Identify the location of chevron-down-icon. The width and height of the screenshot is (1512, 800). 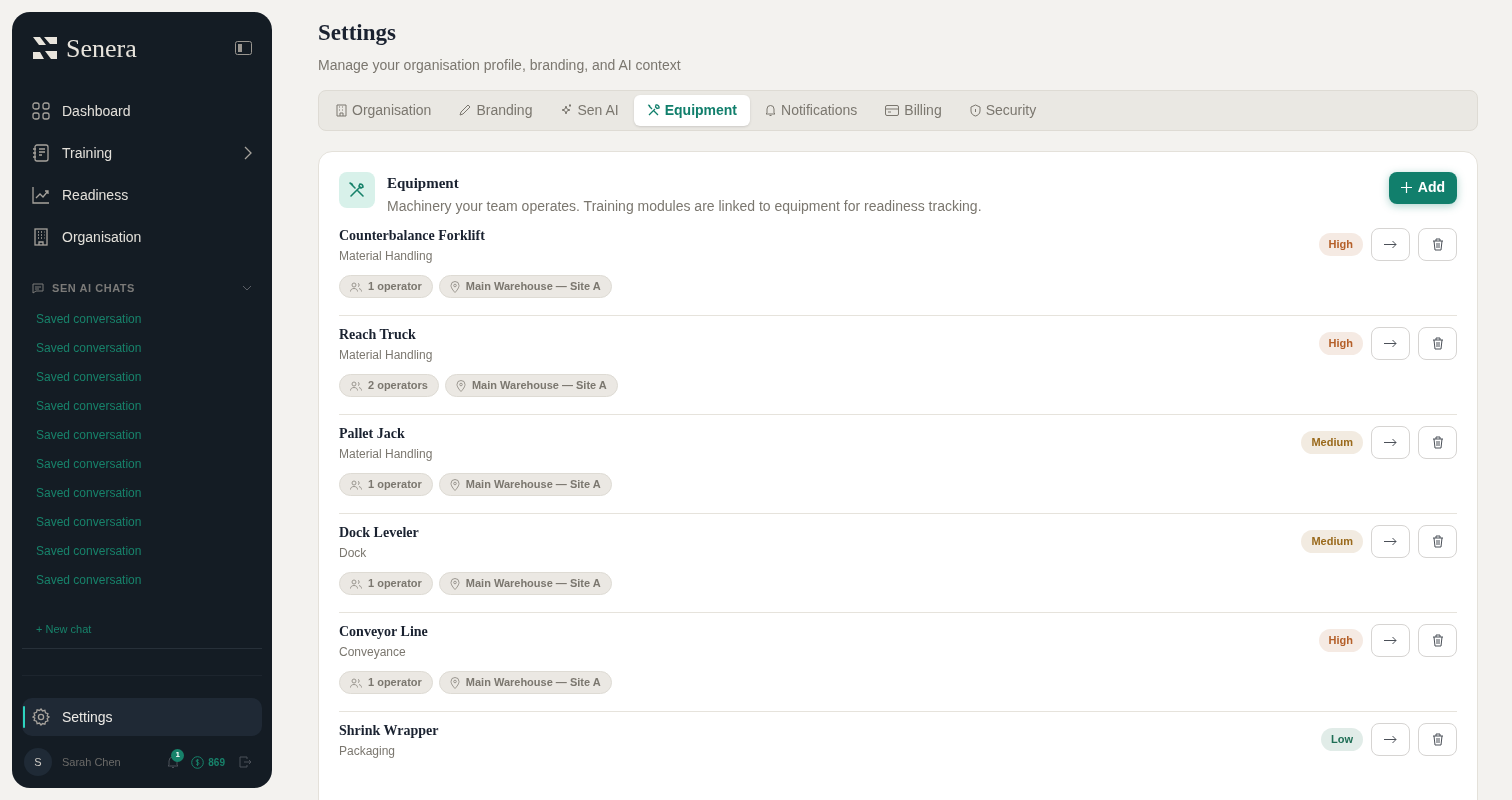
(247, 288).